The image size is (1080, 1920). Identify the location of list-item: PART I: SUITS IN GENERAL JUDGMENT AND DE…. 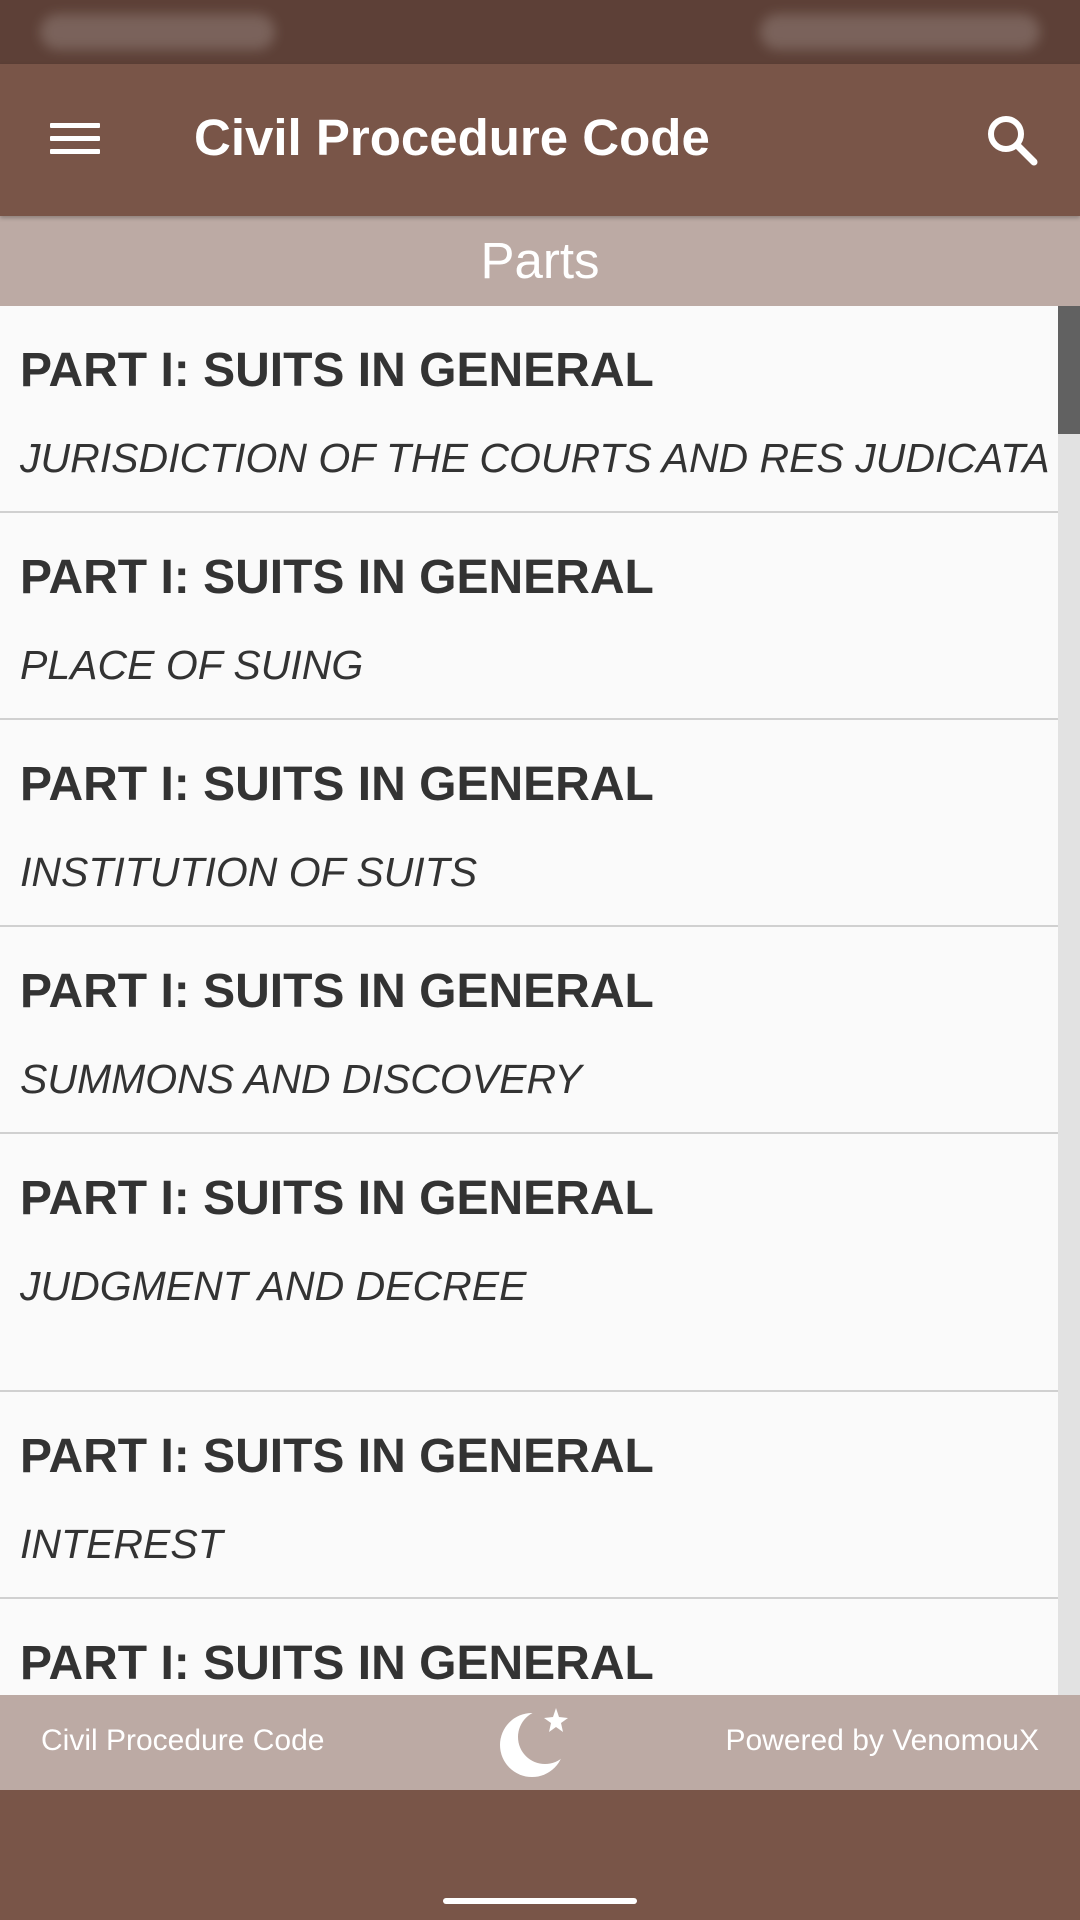
(540, 1263).